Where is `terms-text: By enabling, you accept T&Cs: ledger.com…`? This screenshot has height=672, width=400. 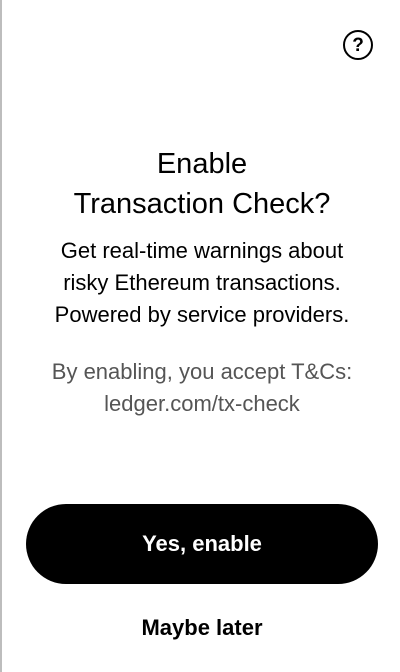
terms-text: By enabling, you accept T&Cs: ledger.com… is located at coordinates (201, 388).